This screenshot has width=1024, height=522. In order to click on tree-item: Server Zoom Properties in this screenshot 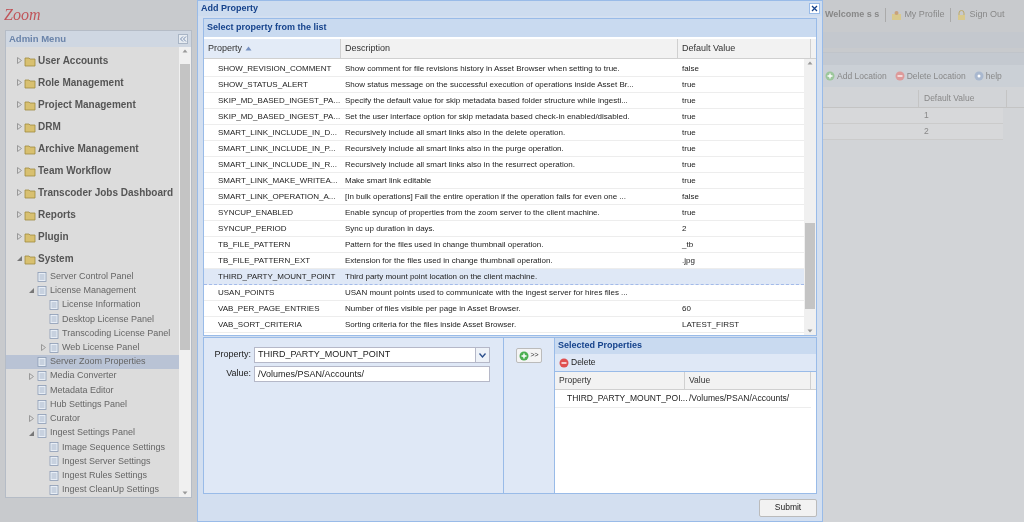, I will do `click(92, 362)`.